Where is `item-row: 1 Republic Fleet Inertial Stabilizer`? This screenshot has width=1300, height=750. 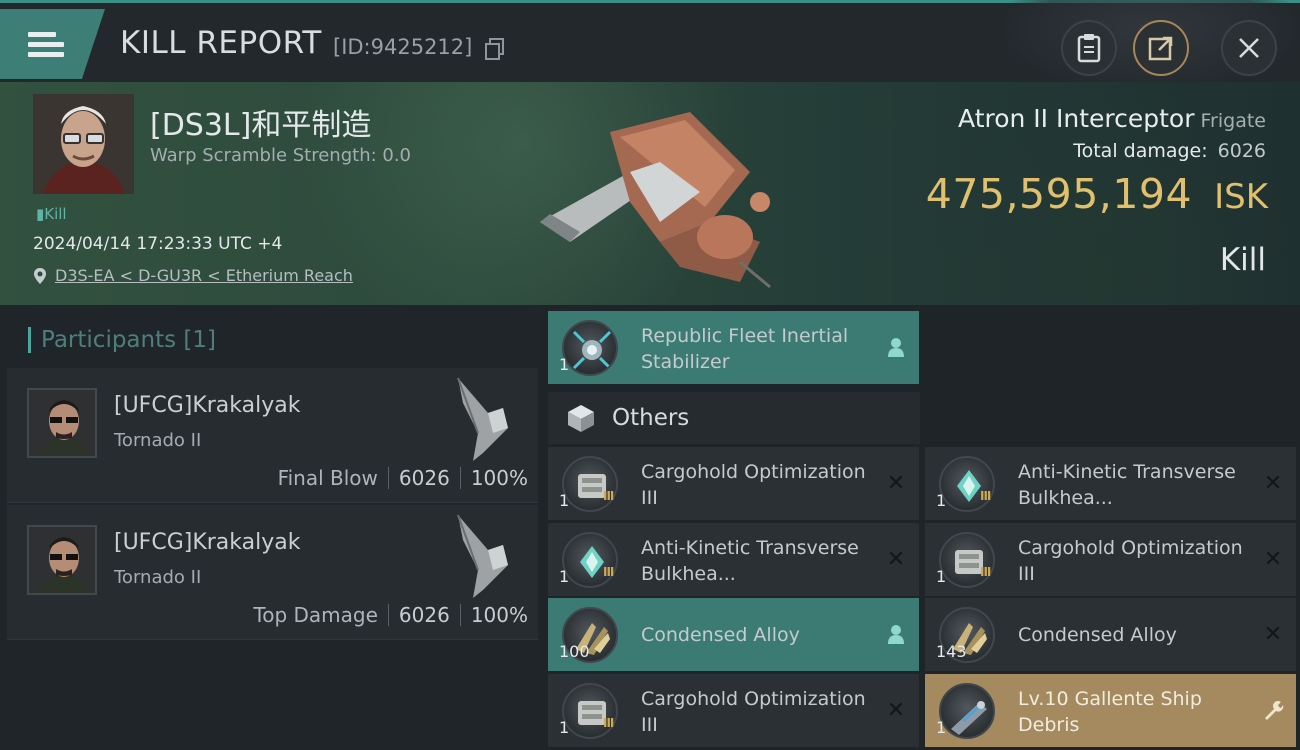 item-row: 1 Republic Fleet Inertial Stabilizer is located at coordinates (733, 347).